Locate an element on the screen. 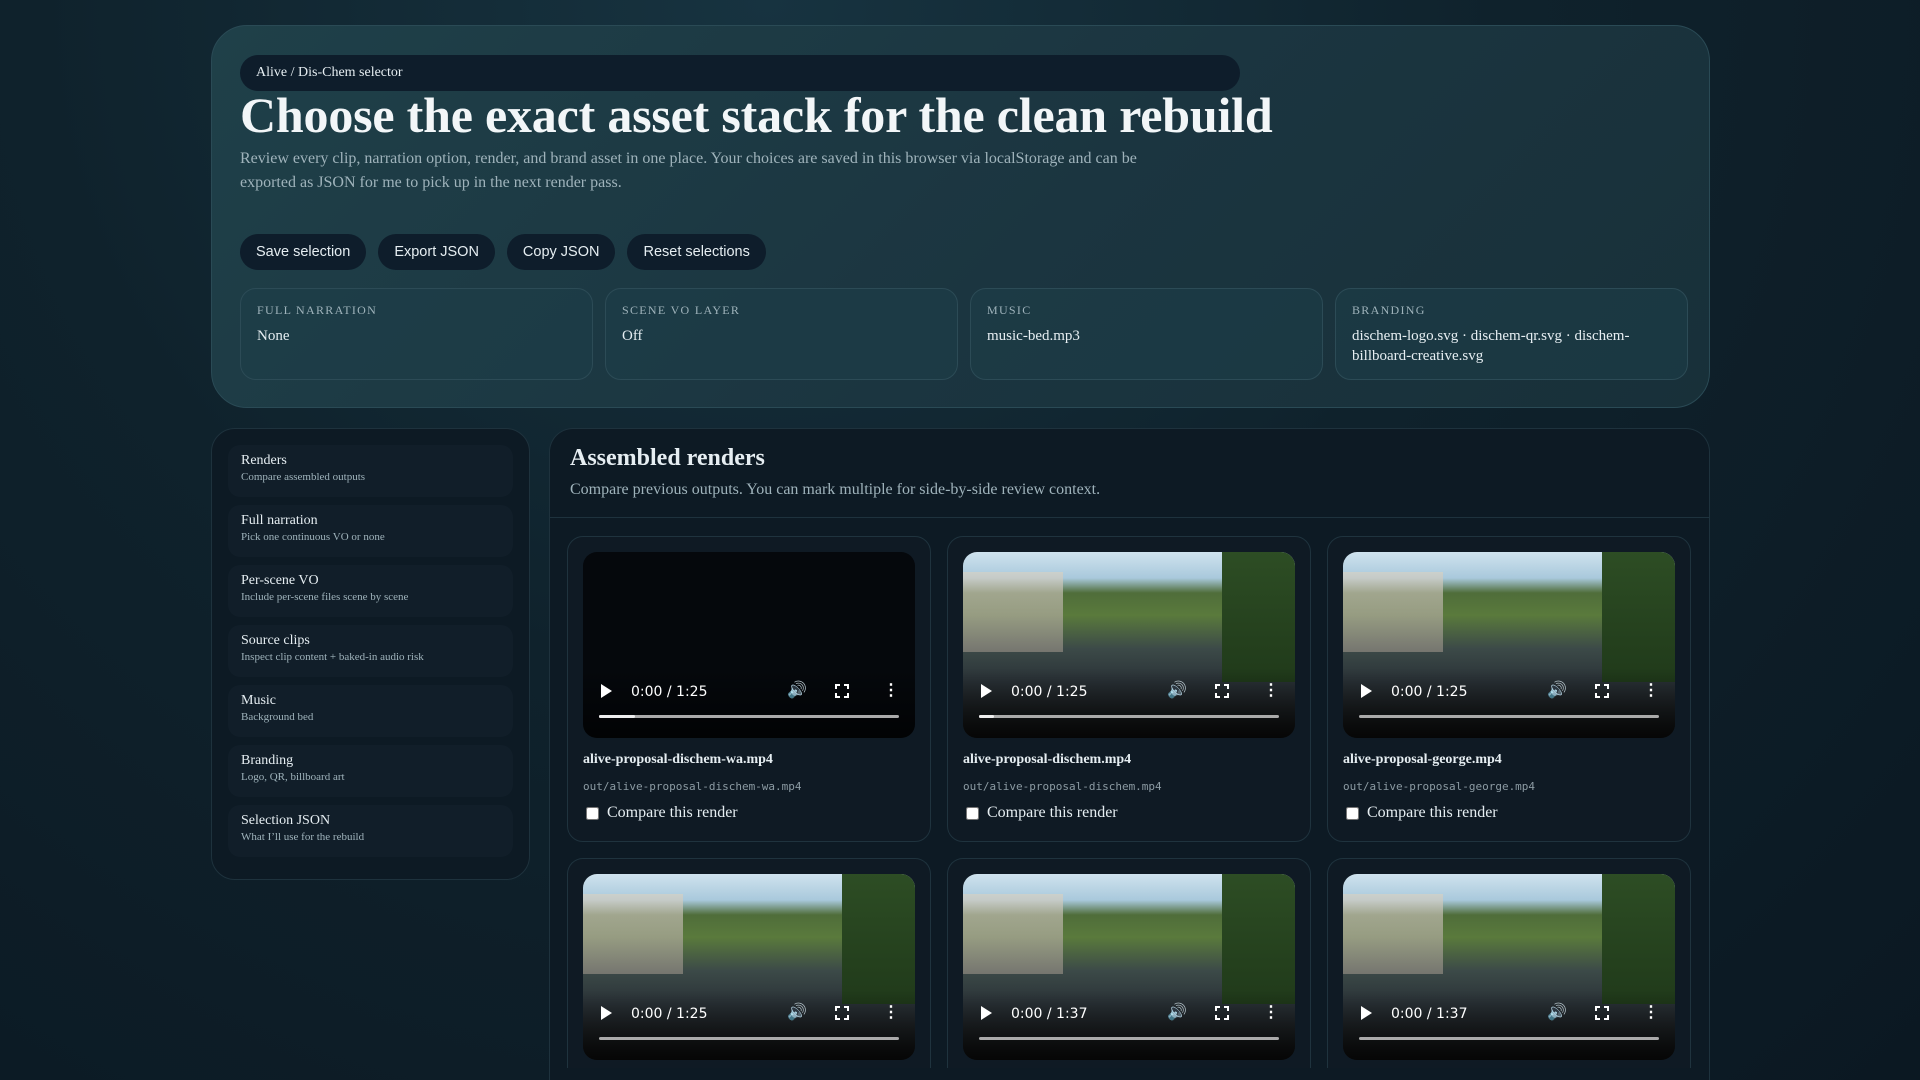 Image resolution: width=1920 pixels, height=1080 pixels. render-path: out/alive-proposal-dischem.mp4 is located at coordinates (1062, 786).